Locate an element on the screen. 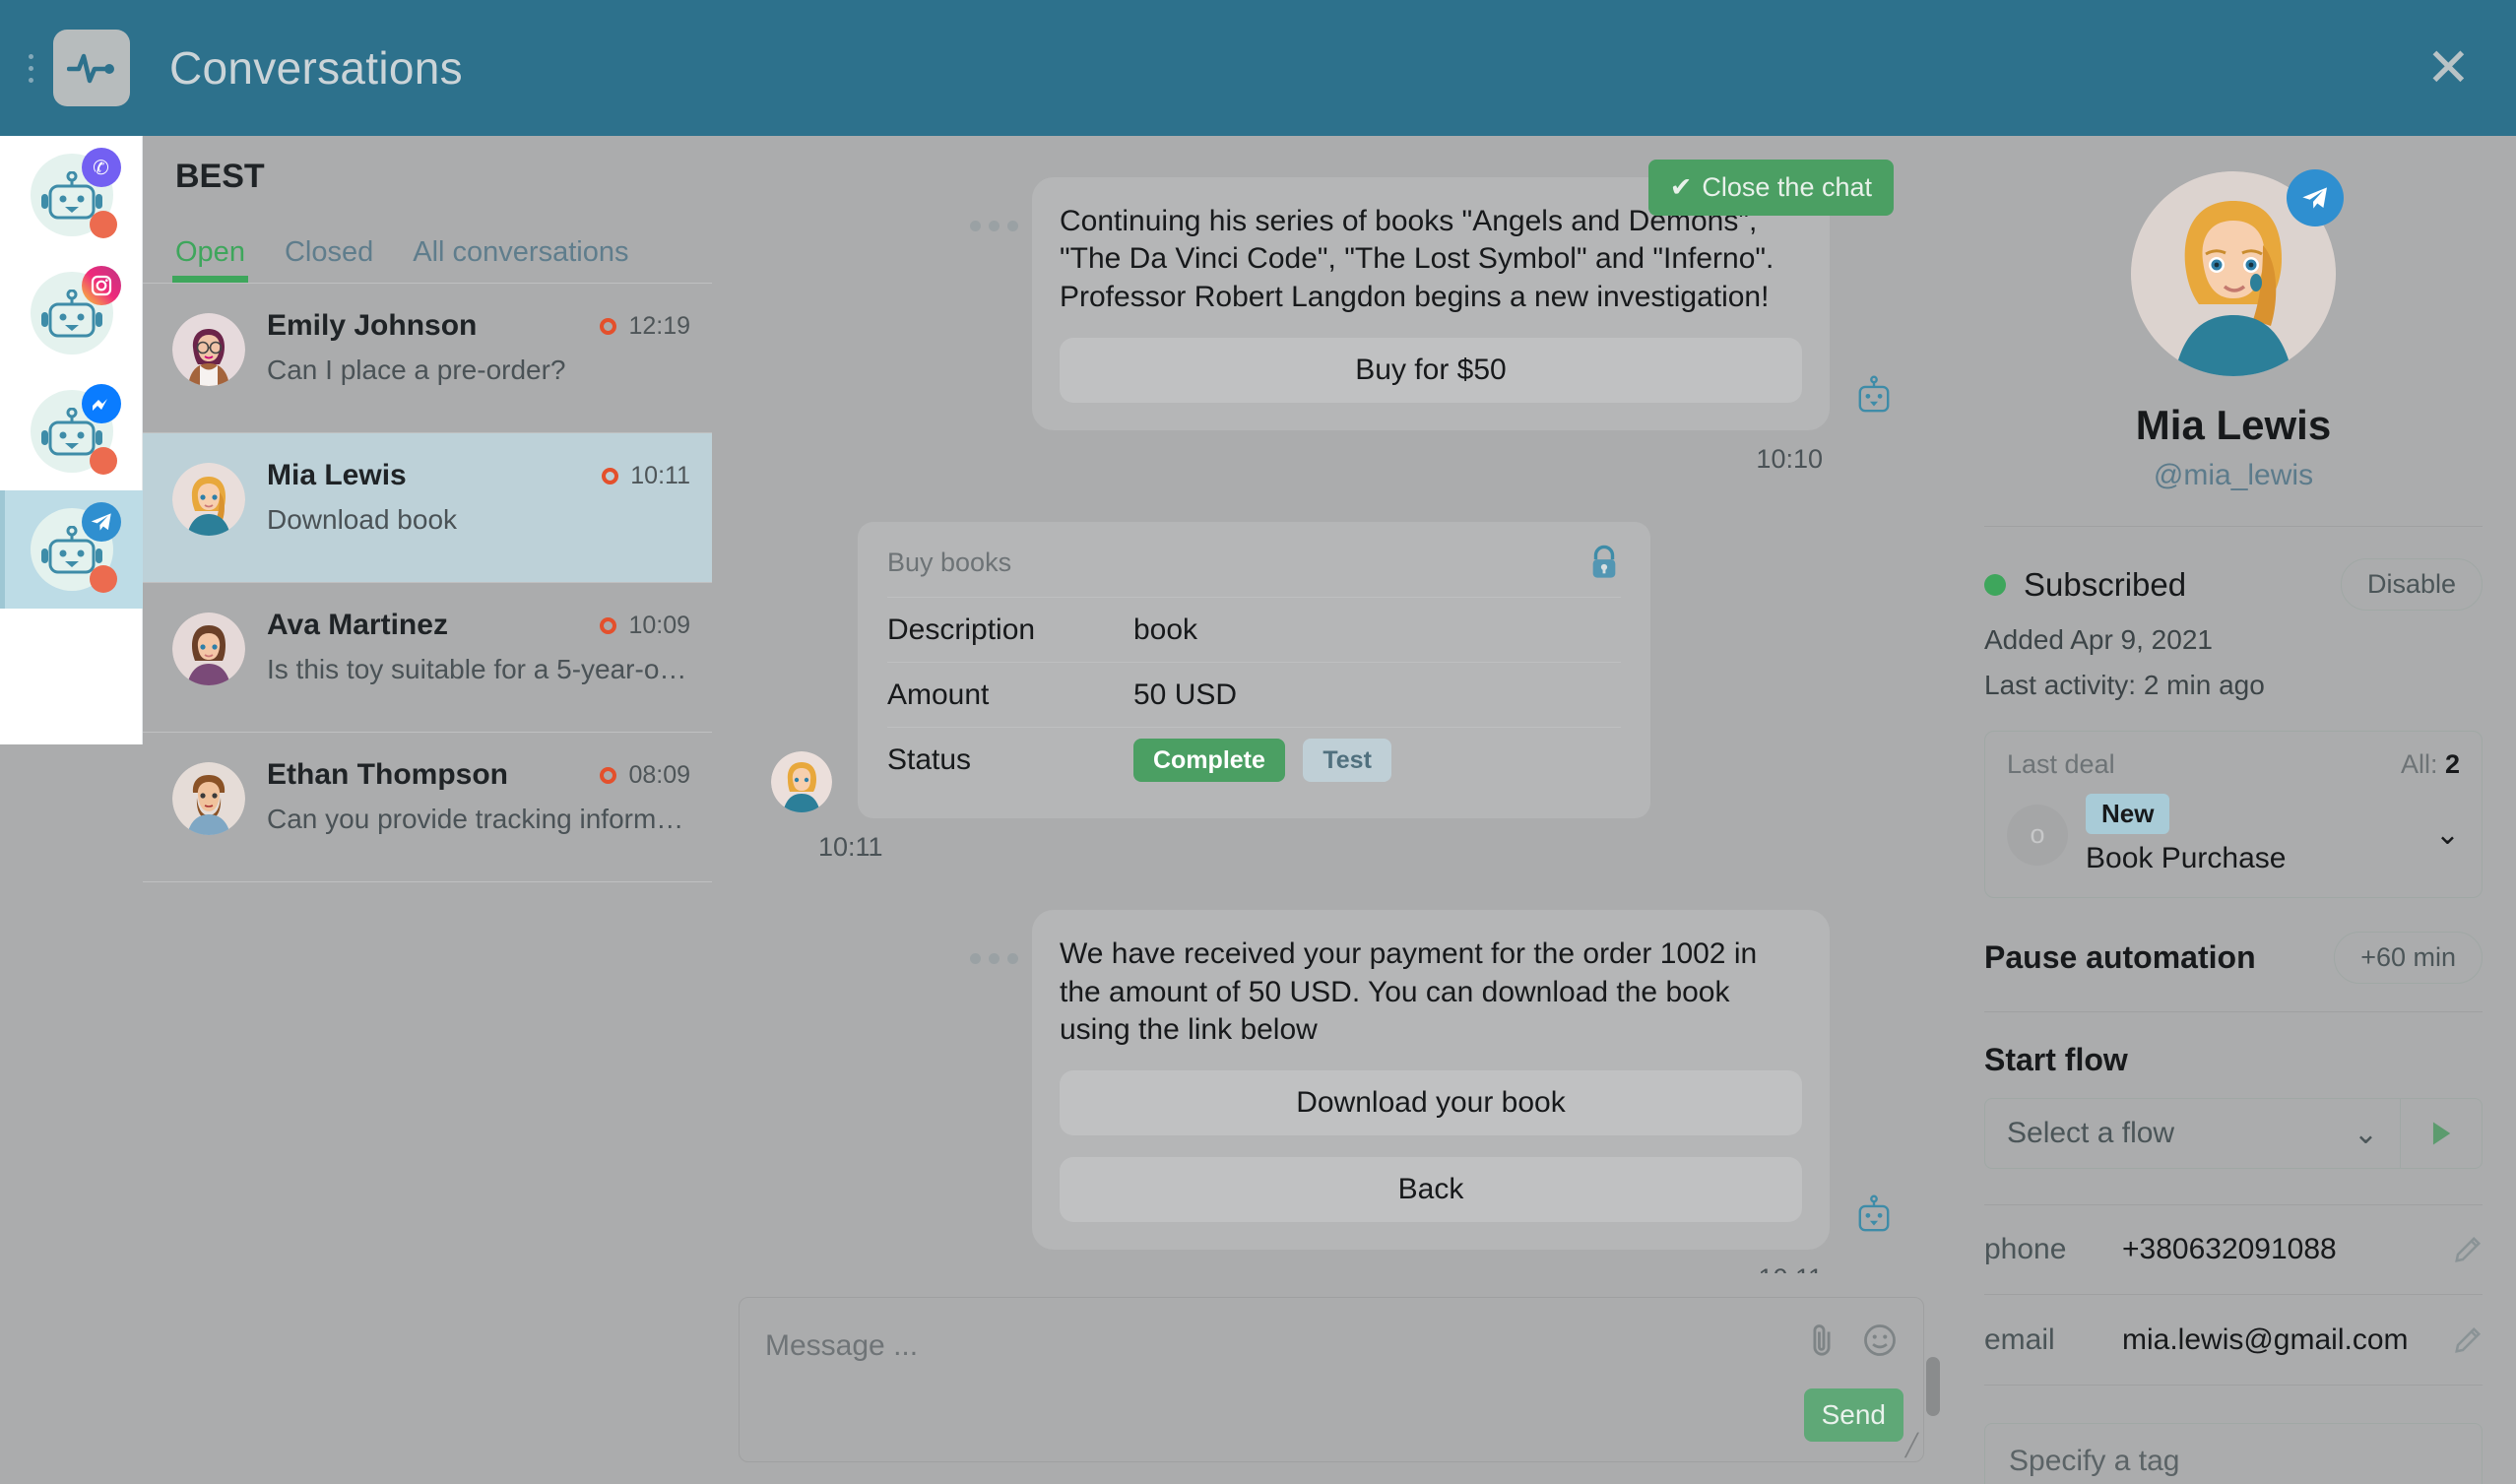 This screenshot has width=2516, height=1484. start-flow-play-button is located at coordinates (2441, 1133).